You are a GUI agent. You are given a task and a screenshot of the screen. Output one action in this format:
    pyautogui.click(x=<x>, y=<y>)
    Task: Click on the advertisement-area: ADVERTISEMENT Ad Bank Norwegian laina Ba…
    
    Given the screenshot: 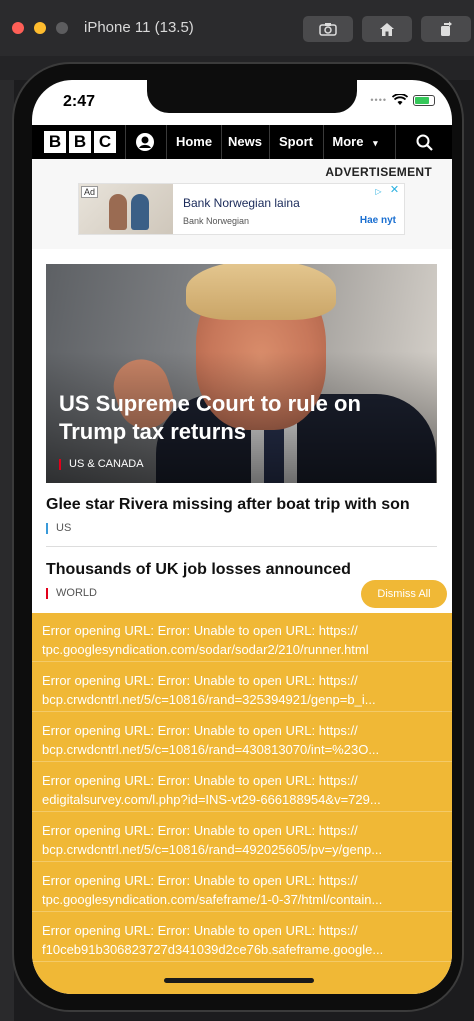 What is the action you would take?
    pyautogui.click(x=242, y=204)
    